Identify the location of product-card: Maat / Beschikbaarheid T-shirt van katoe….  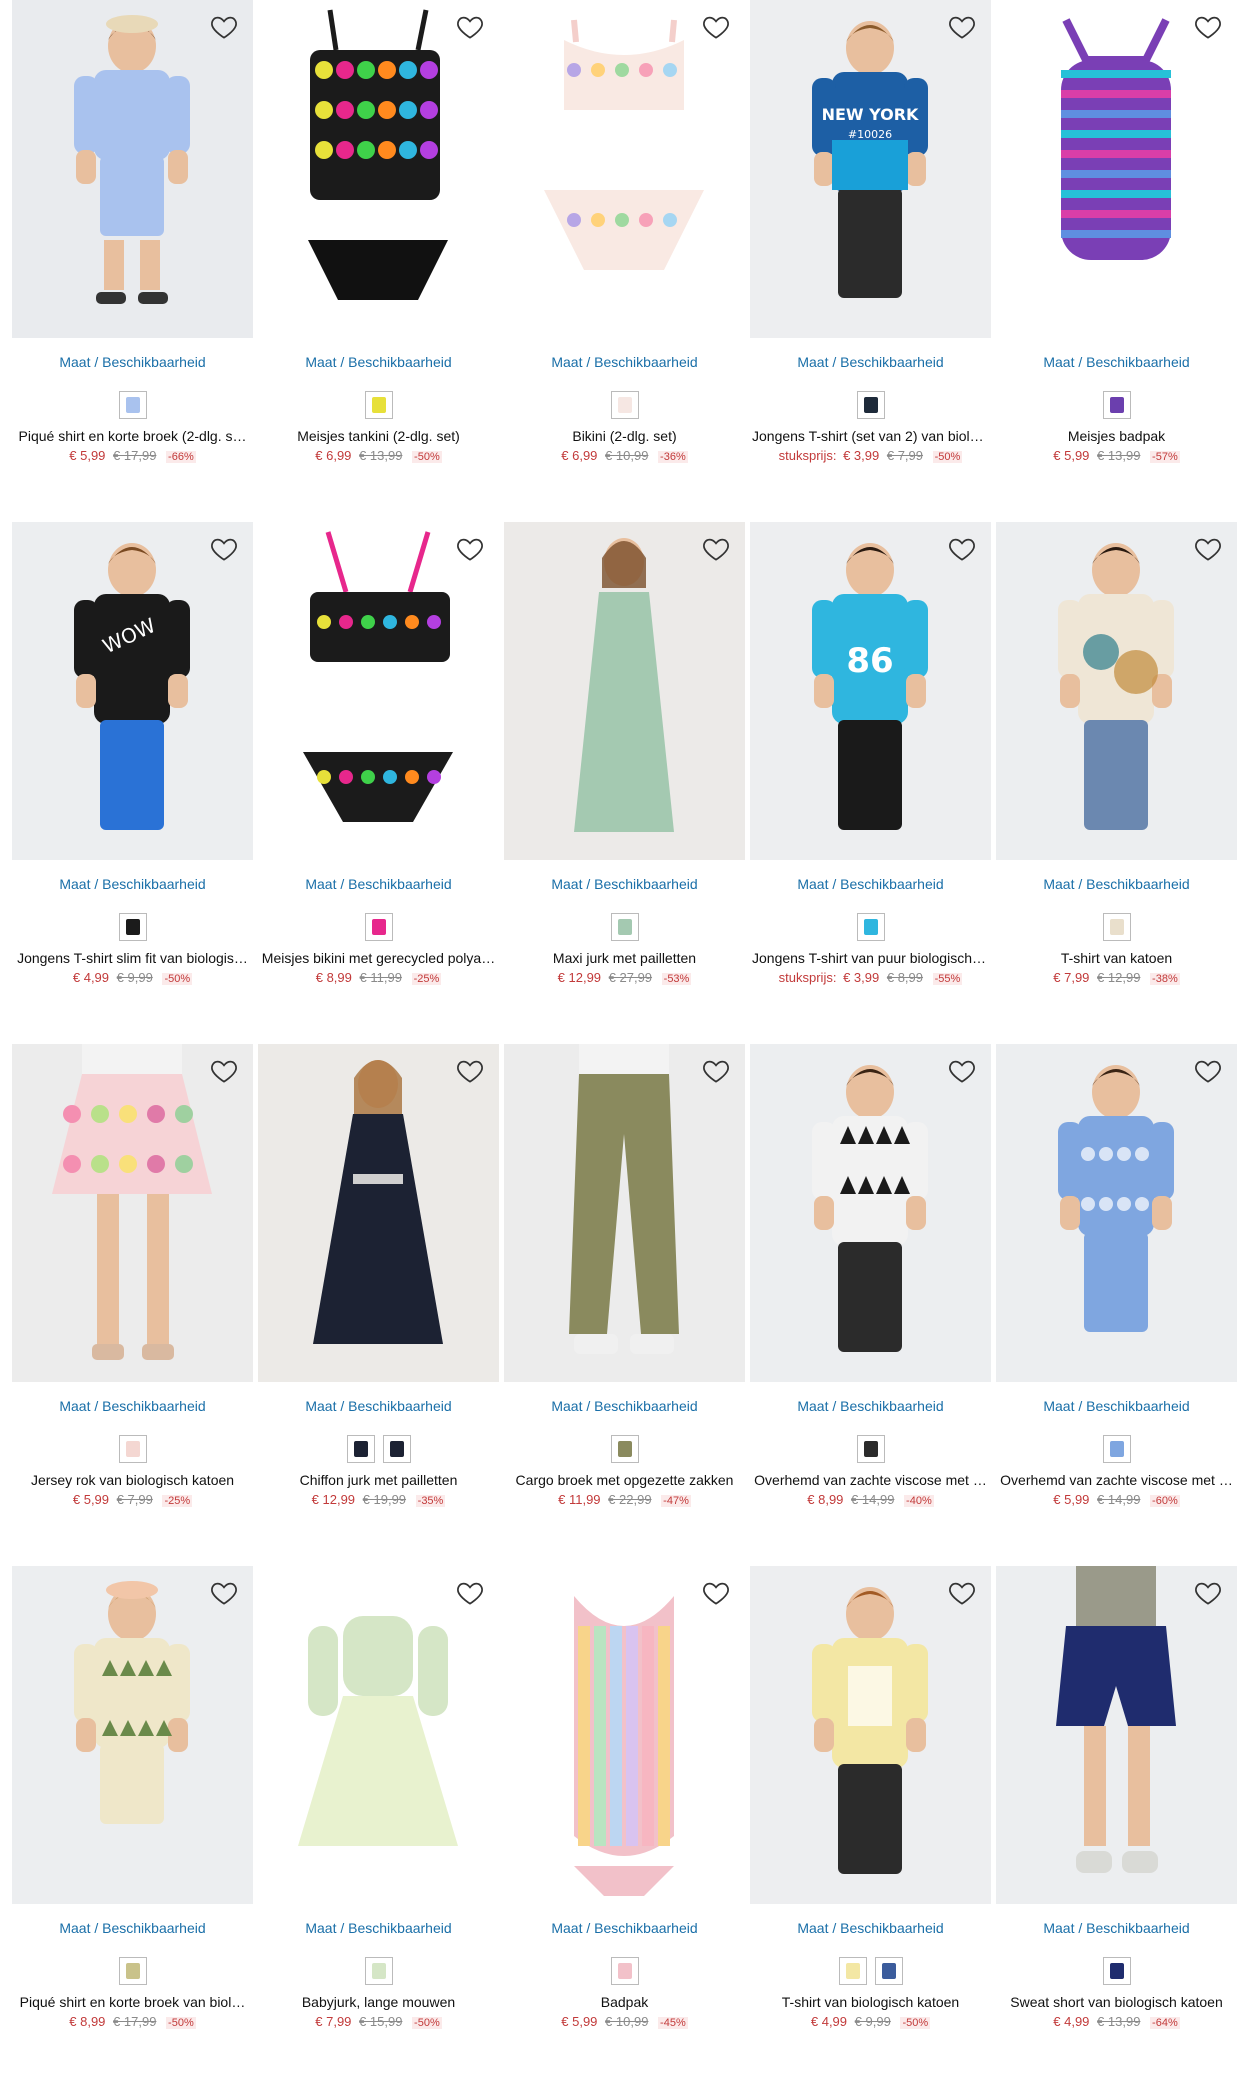
(1116, 783).